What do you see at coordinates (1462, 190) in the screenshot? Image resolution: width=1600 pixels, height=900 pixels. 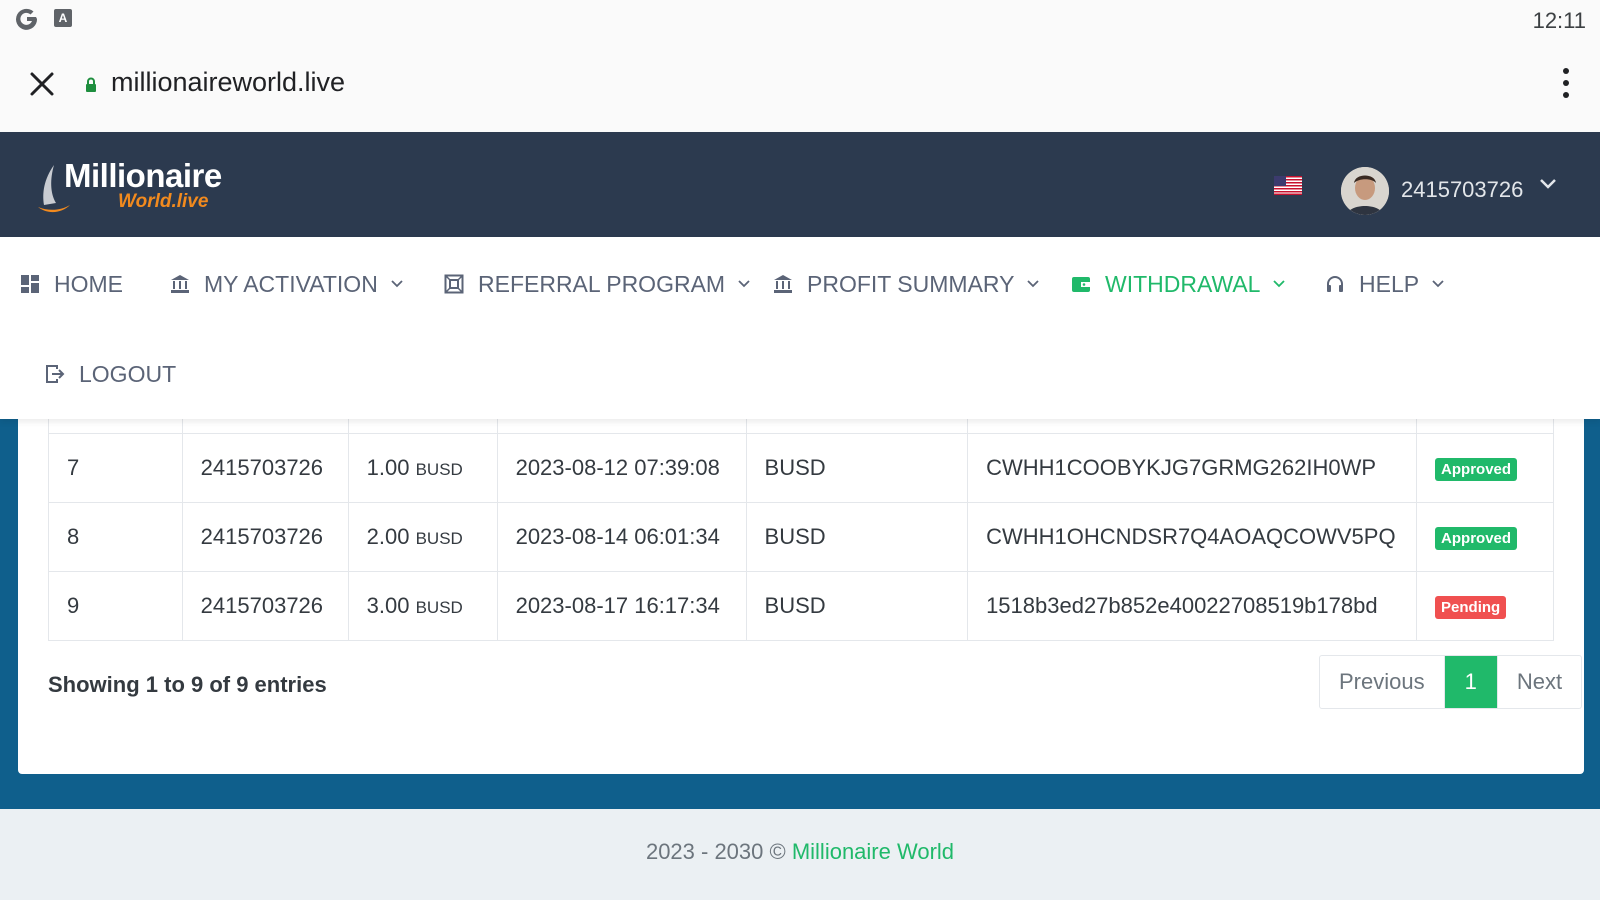 I see `user-id-label: 2415703726` at bounding box center [1462, 190].